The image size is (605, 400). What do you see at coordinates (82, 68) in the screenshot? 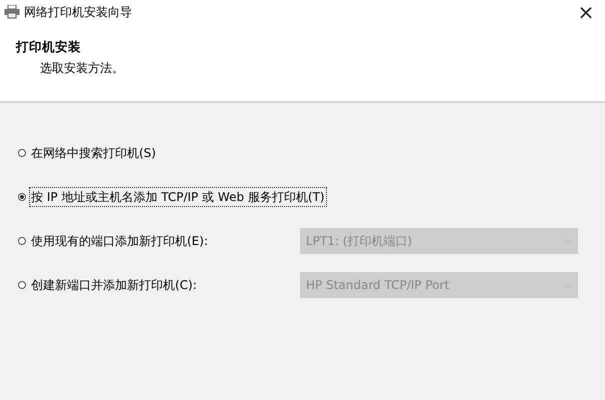
I see `page-subtitle: 选取安装方法。` at bounding box center [82, 68].